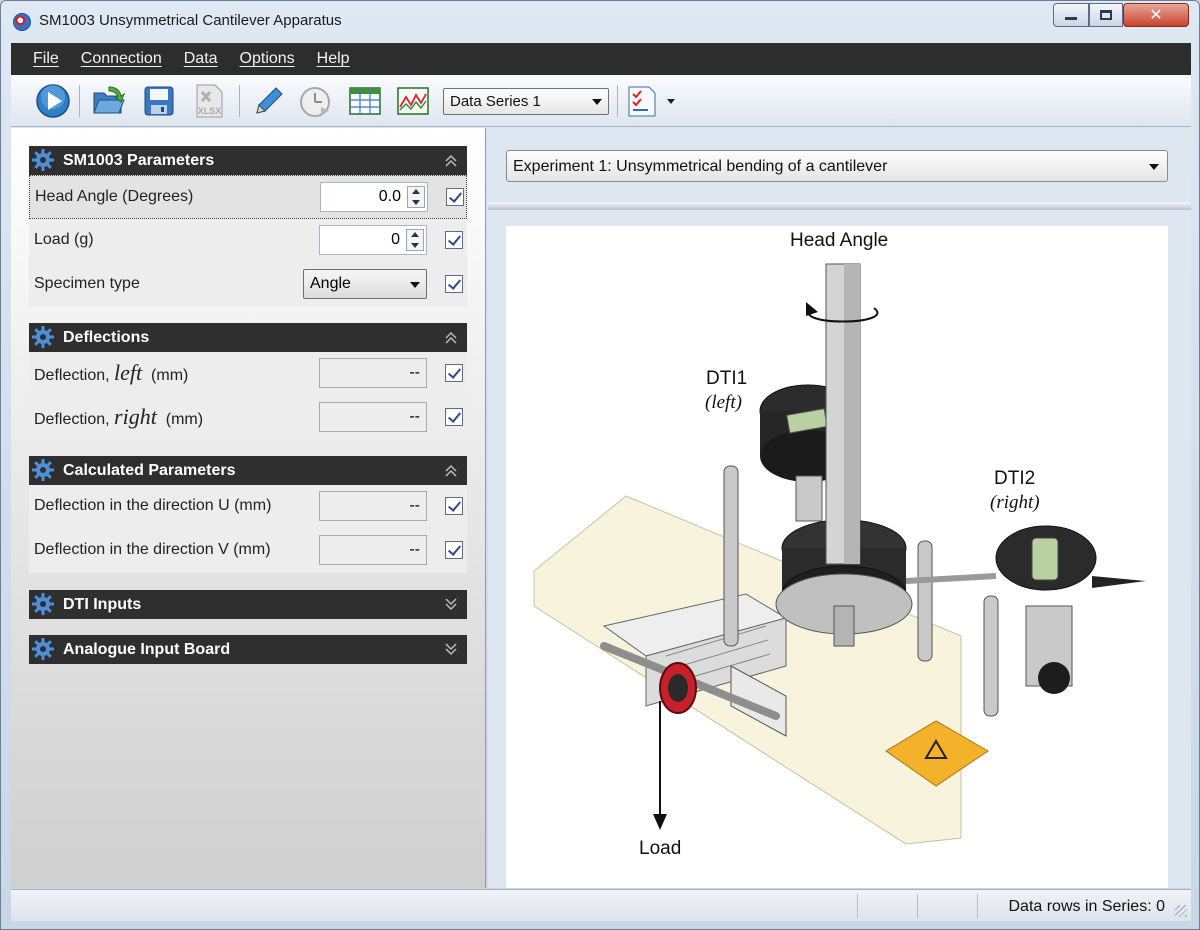  I want to click on minimize-icon, so click(1071, 18).